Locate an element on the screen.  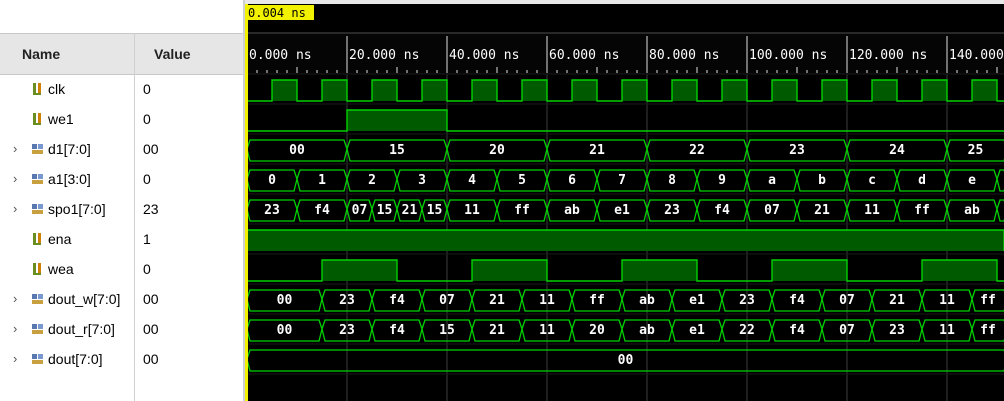
bus-value-label: 5 is located at coordinates (522, 180).